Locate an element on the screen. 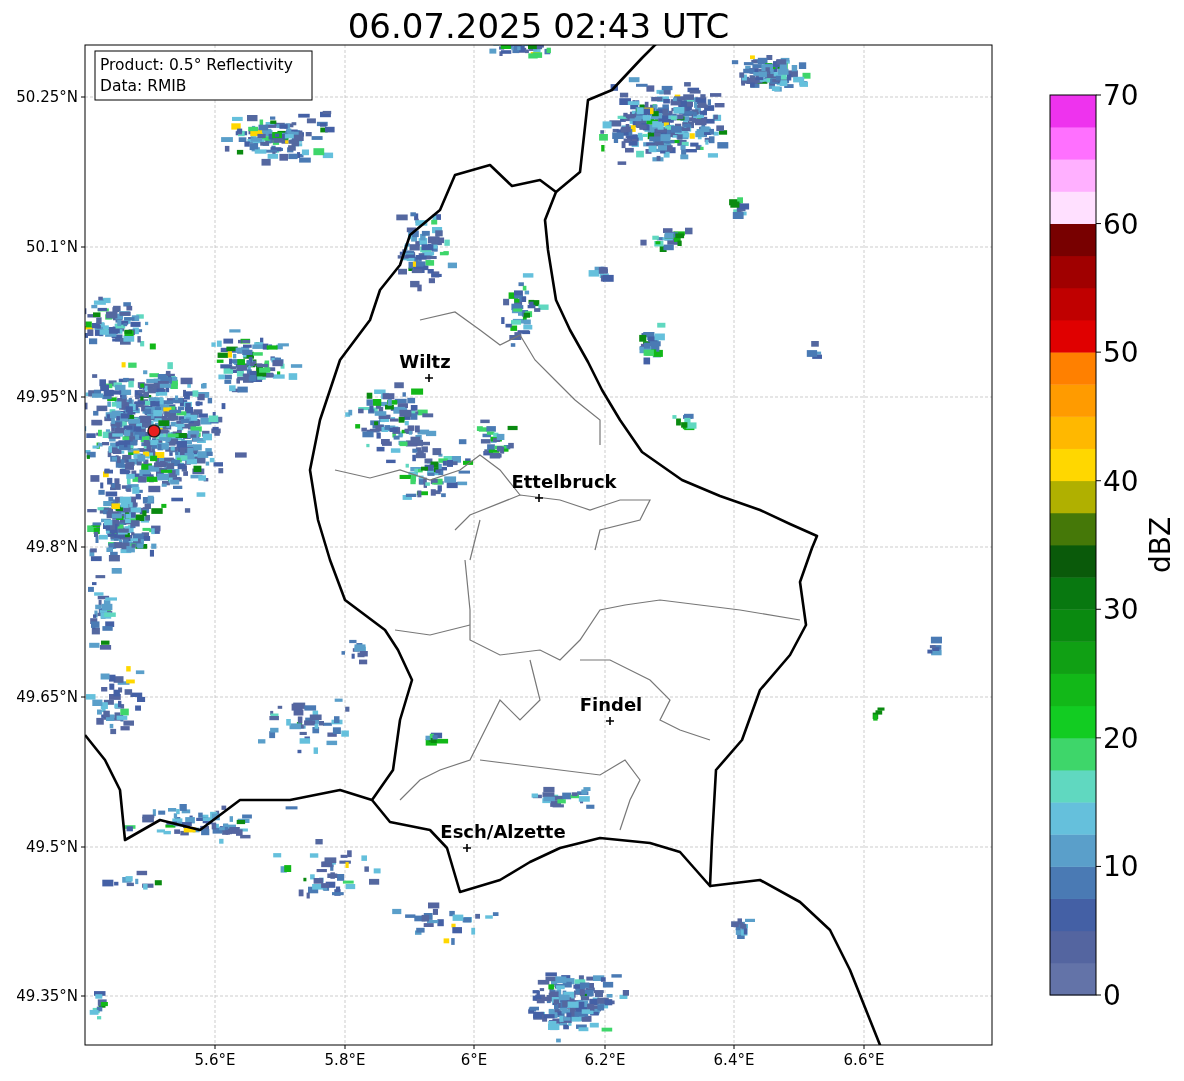 The width and height of the screenshot is (1184, 1081). axis-tick-label: 5.6°E is located at coordinates (215, 1060).